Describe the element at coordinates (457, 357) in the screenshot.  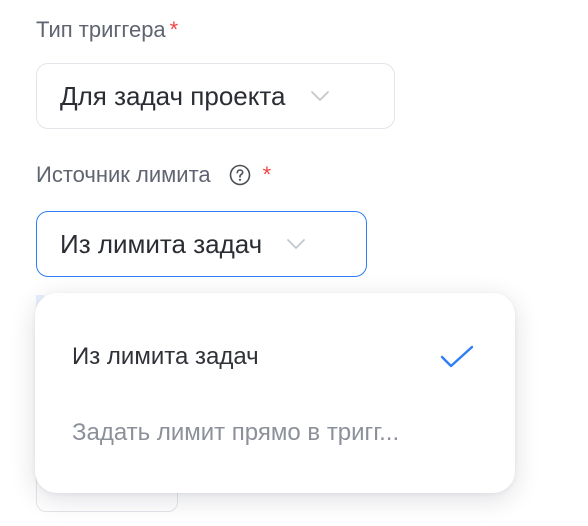
I see `check-icon` at that location.